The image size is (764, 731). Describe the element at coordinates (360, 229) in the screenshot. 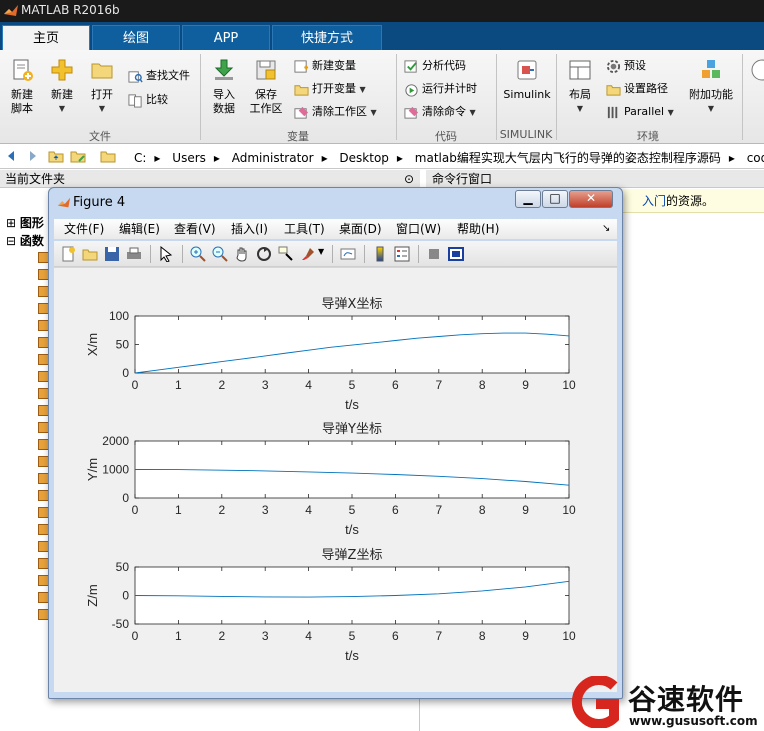

I see `menu-desktop: 桌面(D)` at that location.